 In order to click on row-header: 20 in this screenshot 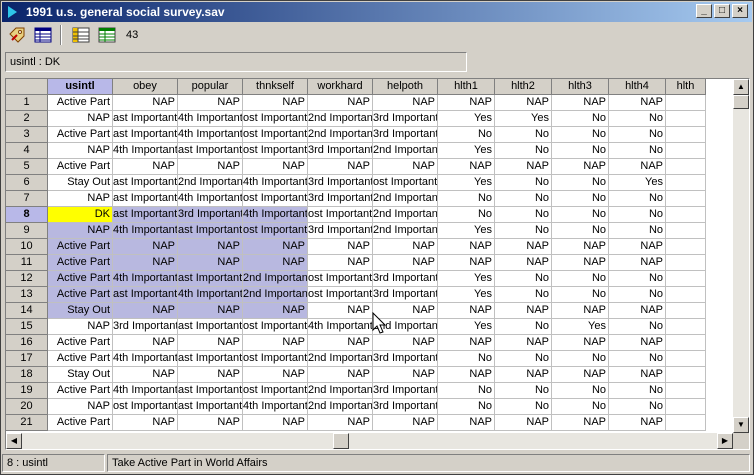, I will do `click(27, 407)`.